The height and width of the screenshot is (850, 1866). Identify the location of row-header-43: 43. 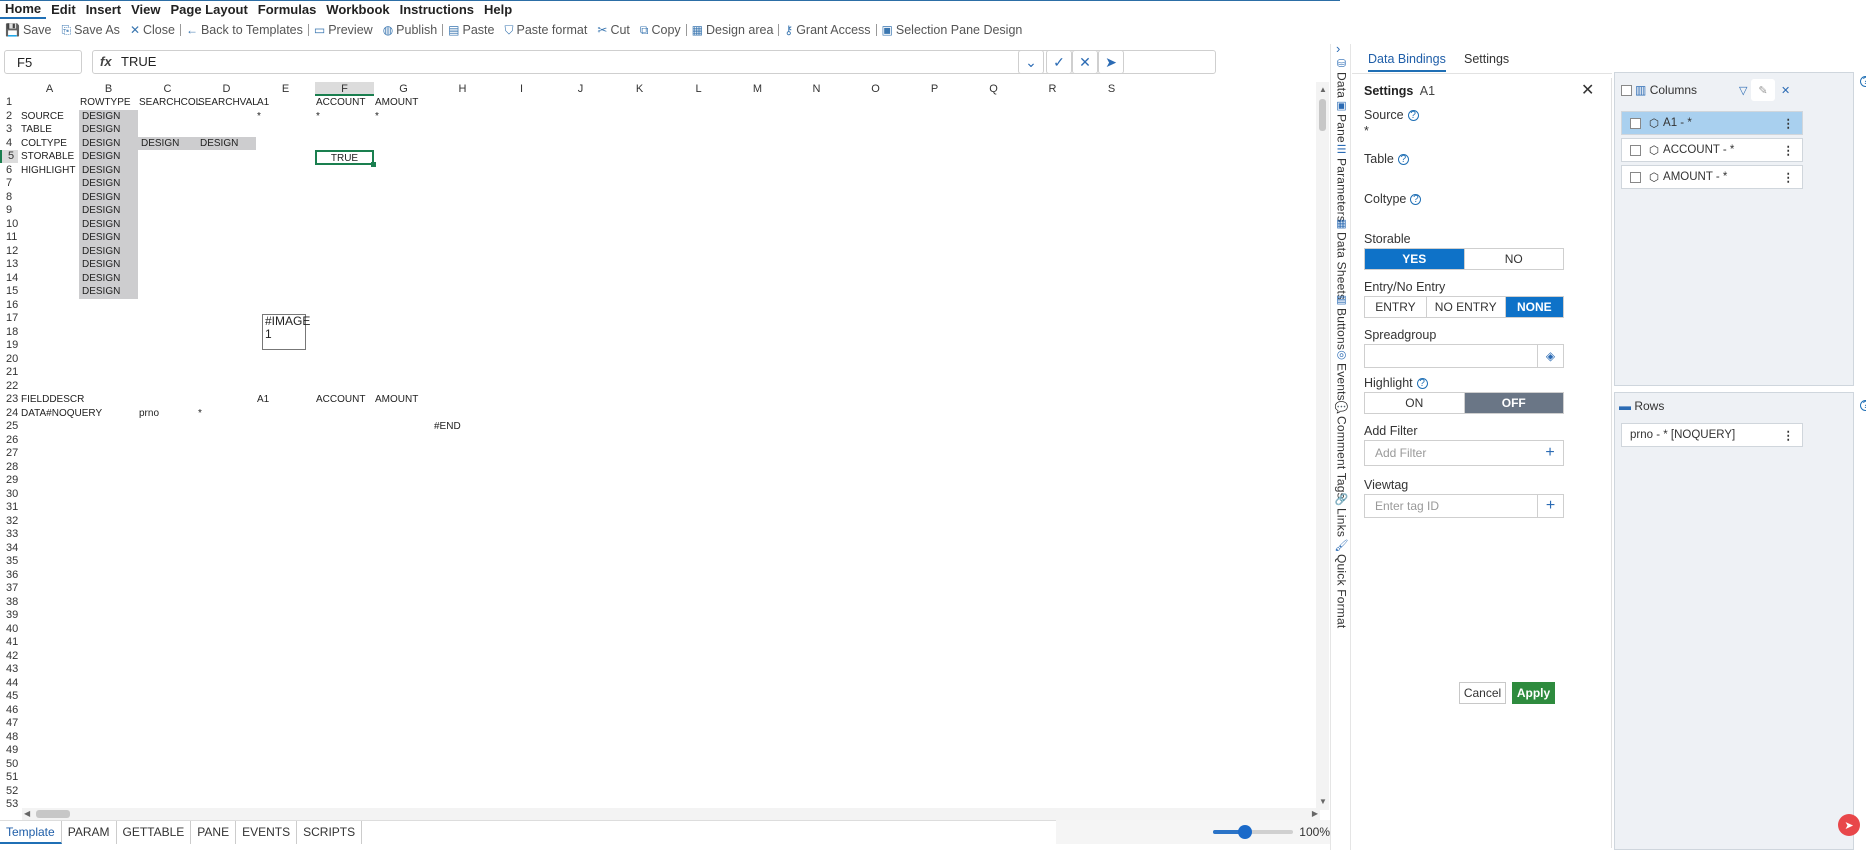
(9, 669).